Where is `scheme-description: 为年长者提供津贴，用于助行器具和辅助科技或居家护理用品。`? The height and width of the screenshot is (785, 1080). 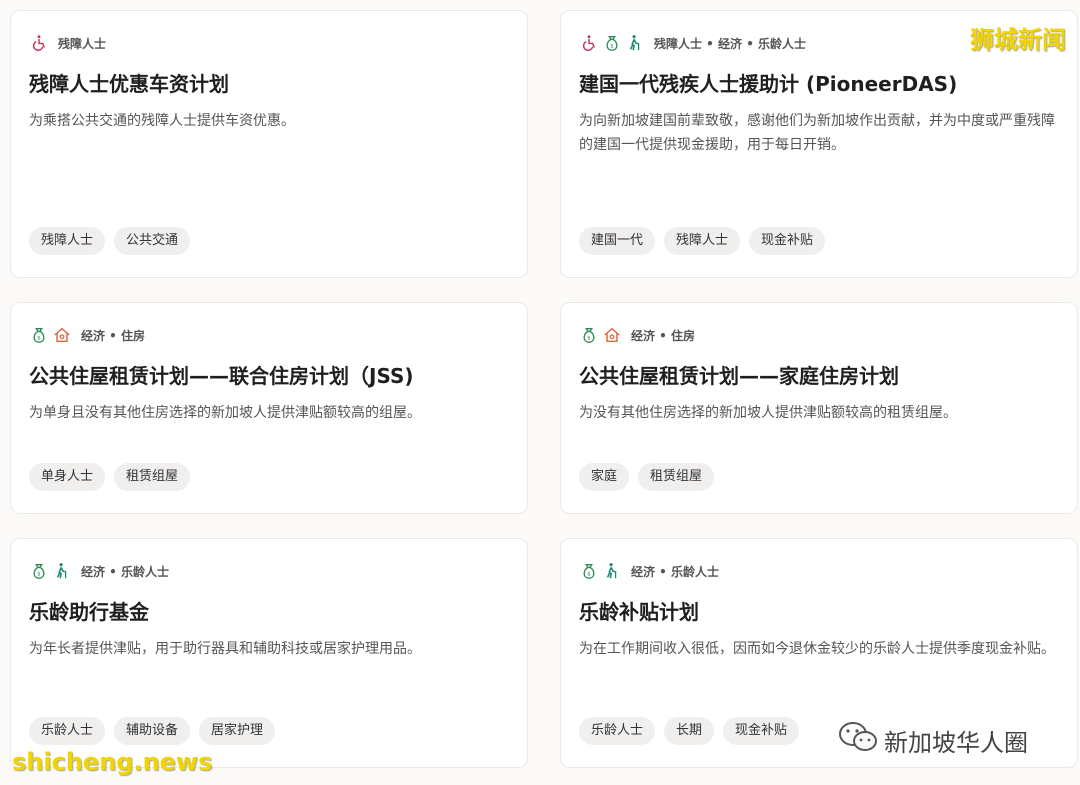 scheme-description: 为年长者提供津贴，用于助行器具和辅助科技或居家护理用品。 is located at coordinates (225, 649).